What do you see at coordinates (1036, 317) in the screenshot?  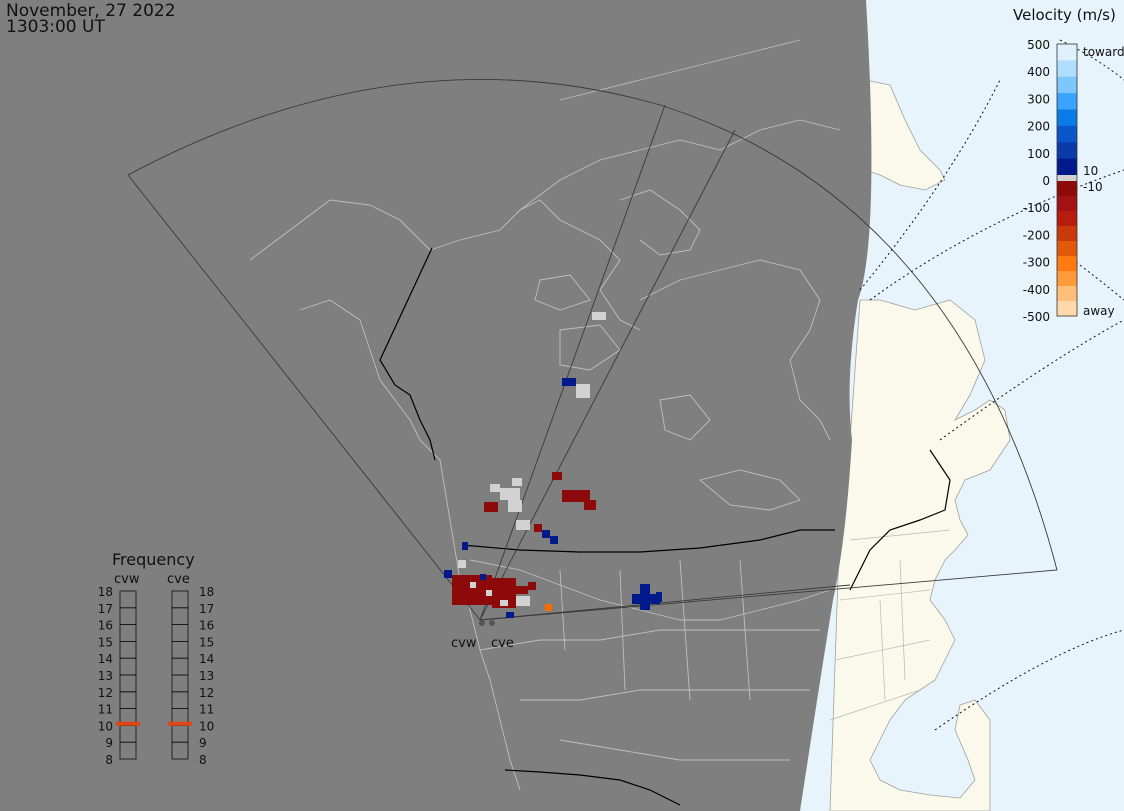 I see `velocity-tick-label: -500` at bounding box center [1036, 317].